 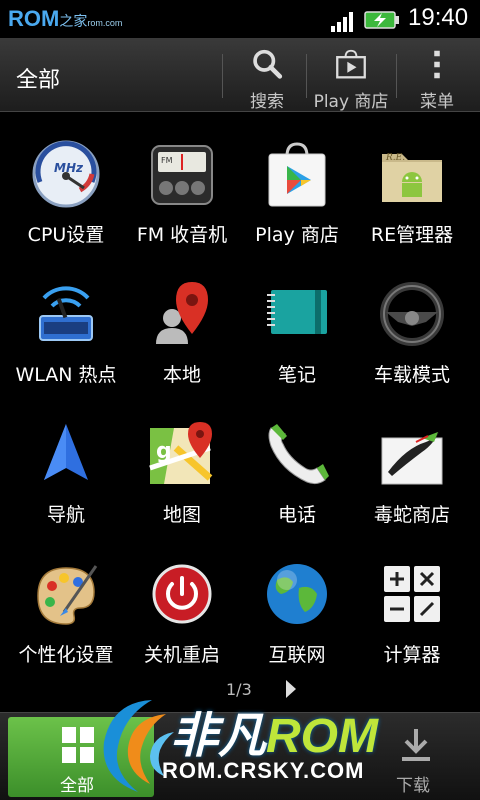 I want to click on app-play-store: Play 商店, so click(x=297, y=200).